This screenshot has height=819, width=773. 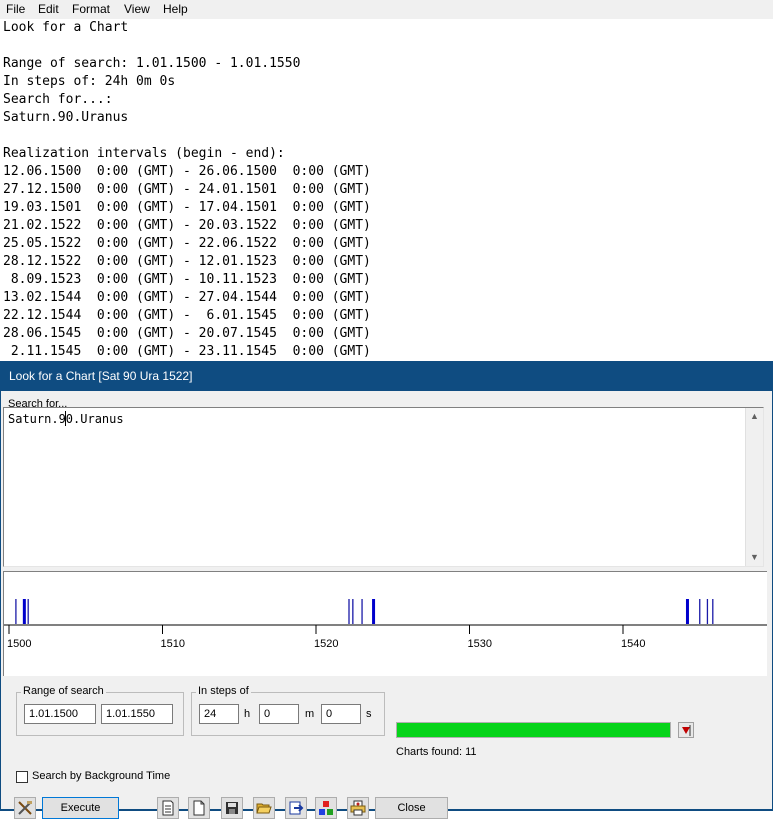 I want to click on steps-hours-input: 24, so click(x=219, y=714).